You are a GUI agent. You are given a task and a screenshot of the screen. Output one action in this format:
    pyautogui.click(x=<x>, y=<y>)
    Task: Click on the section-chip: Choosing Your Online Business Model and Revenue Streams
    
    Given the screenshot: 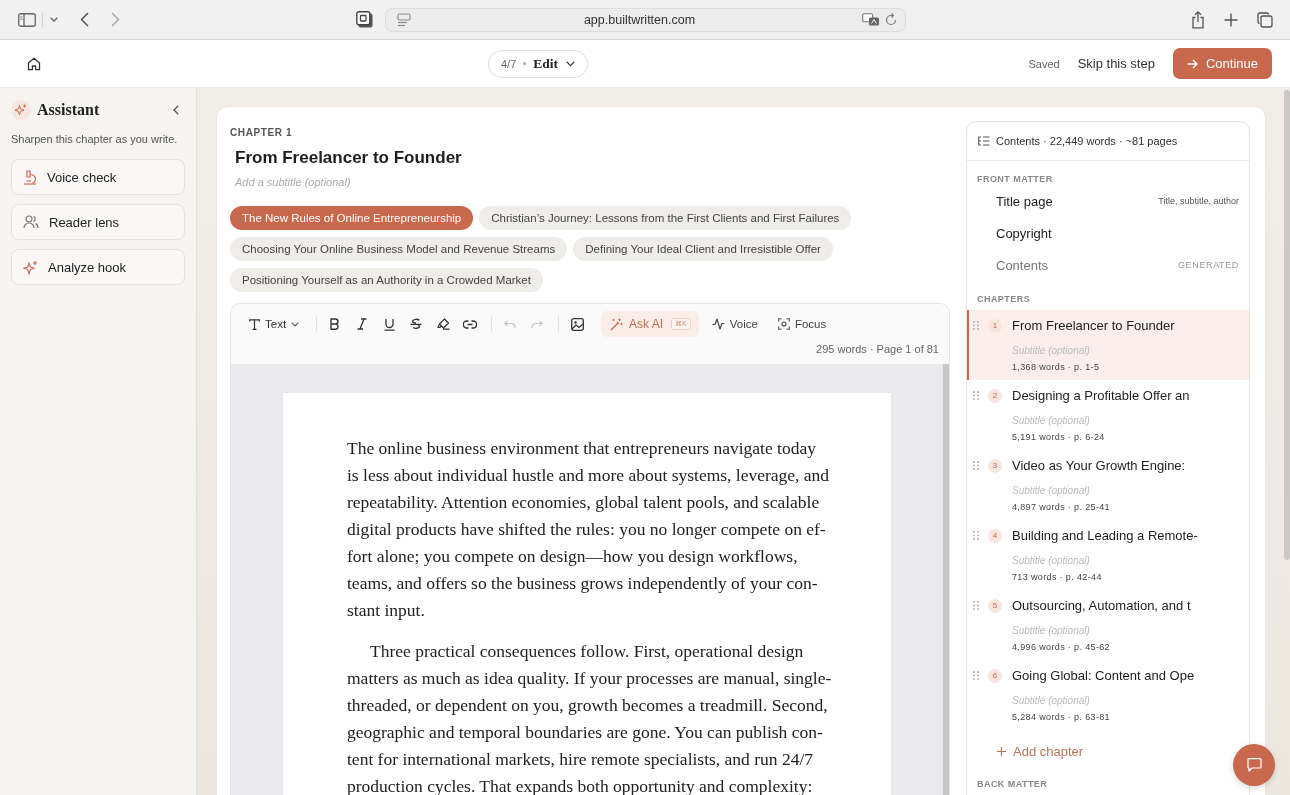 What is the action you would take?
    pyautogui.click(x=399, y=249)
    